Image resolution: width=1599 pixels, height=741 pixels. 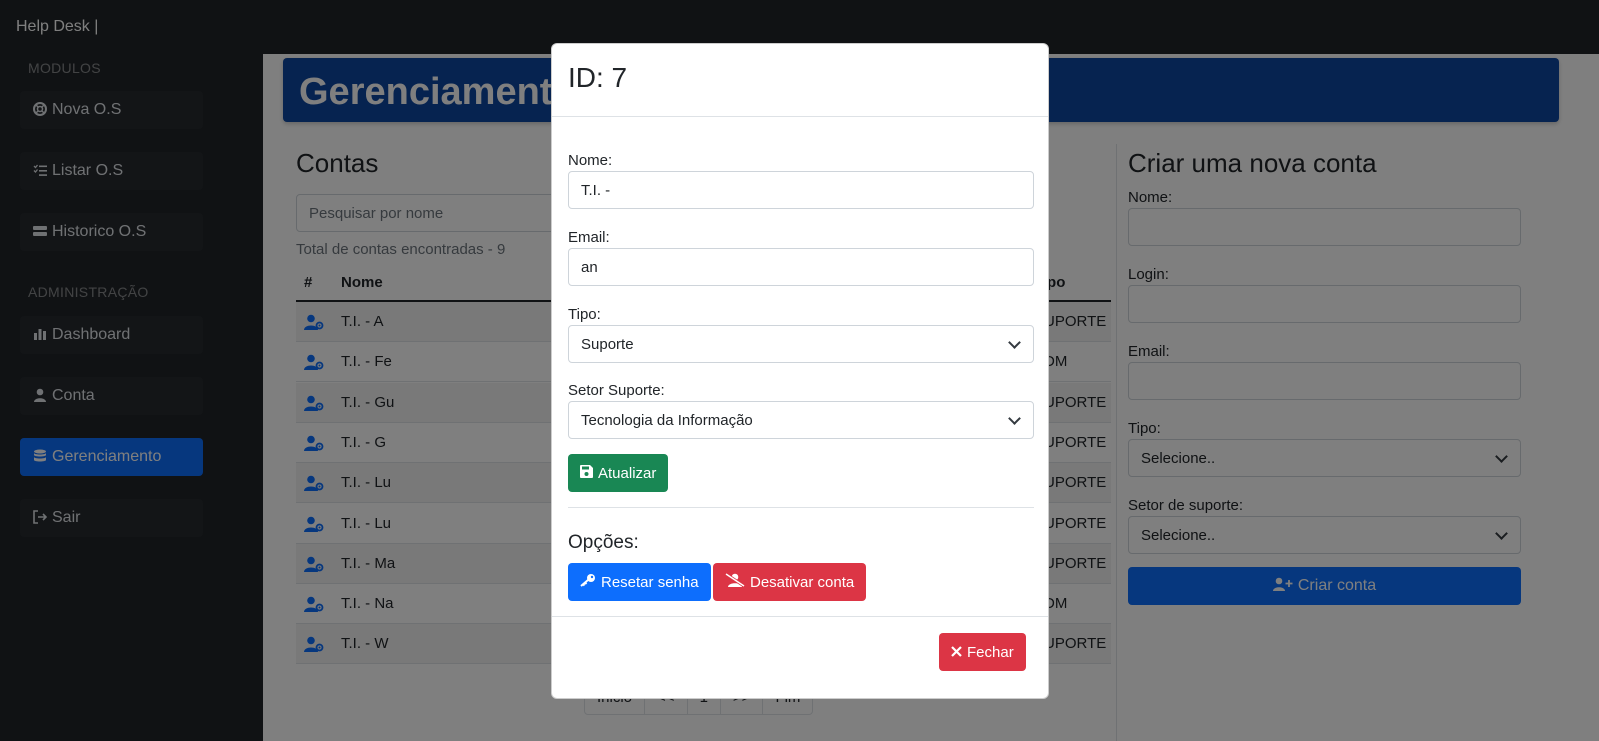 What do you see at coordinates (607, 344) in the screenshot?
I see `modal-tipo-value: Suporte` at bounding box center [607, 344].